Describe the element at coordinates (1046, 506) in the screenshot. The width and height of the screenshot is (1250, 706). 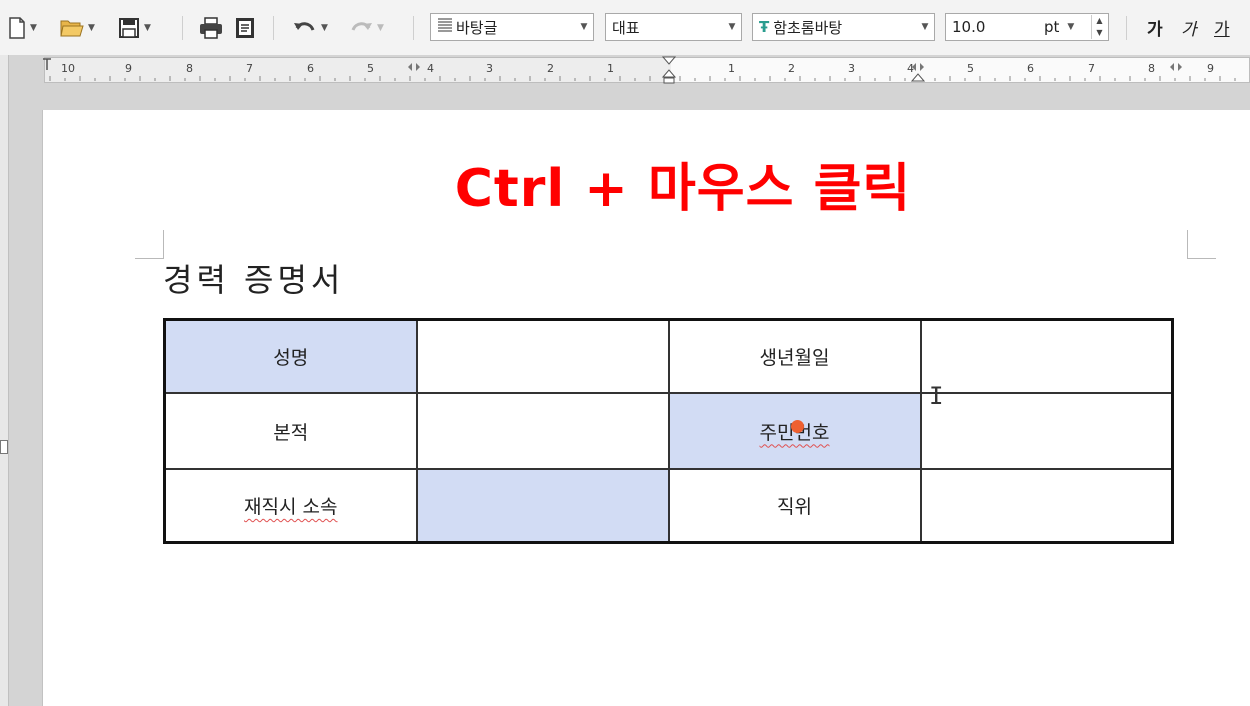
I see `table-cell-position-value` at that location.